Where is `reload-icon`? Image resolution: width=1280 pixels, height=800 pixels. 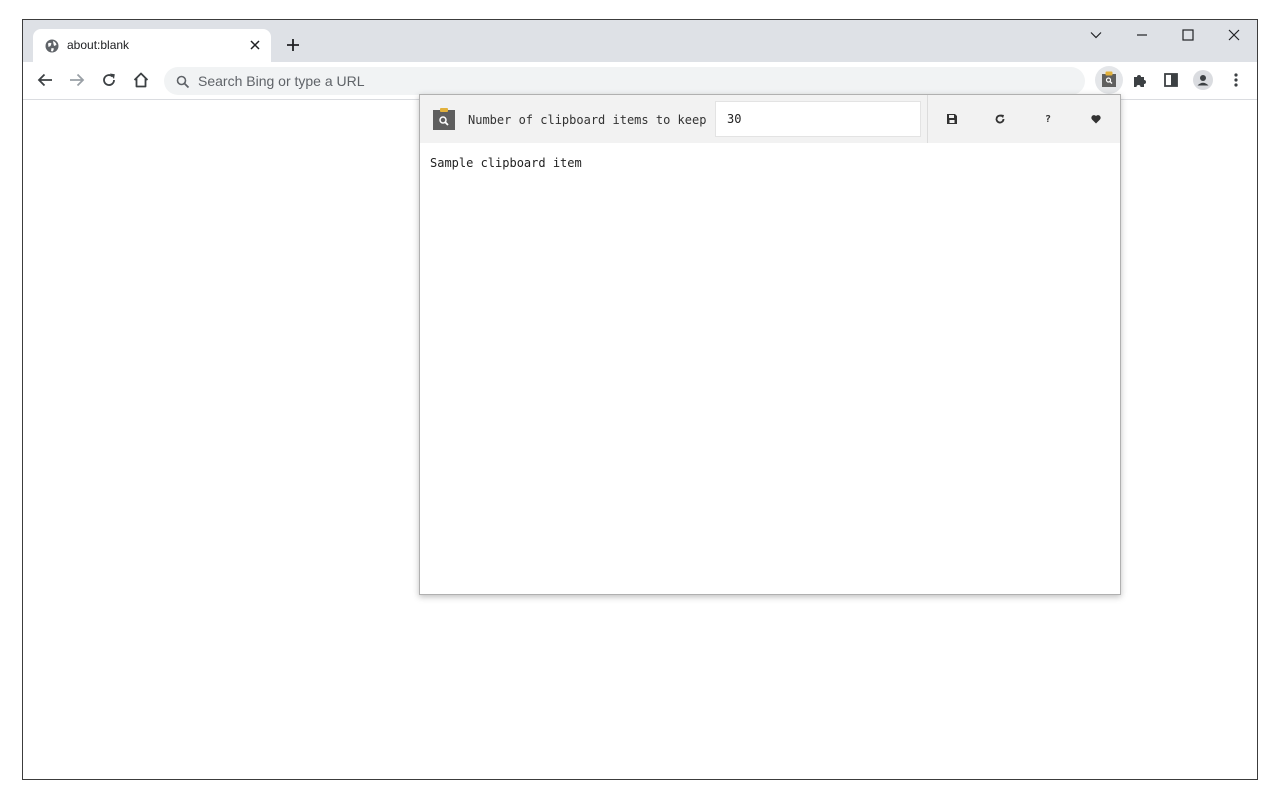
reload-icon is located at coordinates (109, 80).